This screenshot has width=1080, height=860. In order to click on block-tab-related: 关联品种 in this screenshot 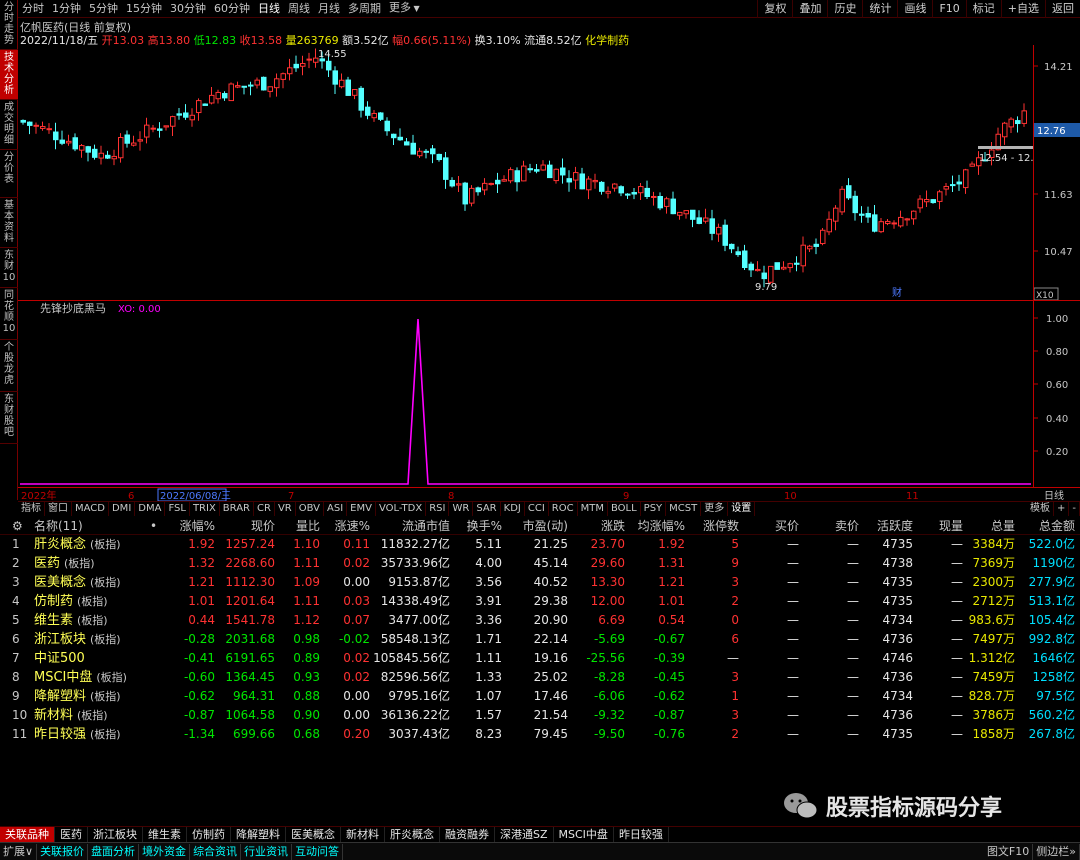, I will do `click(27, 834)`.